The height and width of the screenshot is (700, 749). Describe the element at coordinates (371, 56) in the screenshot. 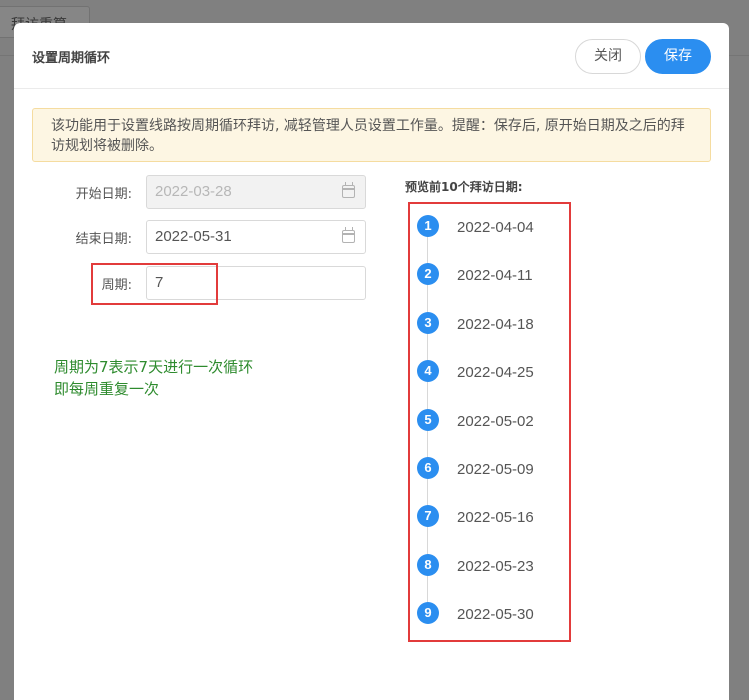

I see `dialog-header: 设置周期循环 关闭 保存` at that location.